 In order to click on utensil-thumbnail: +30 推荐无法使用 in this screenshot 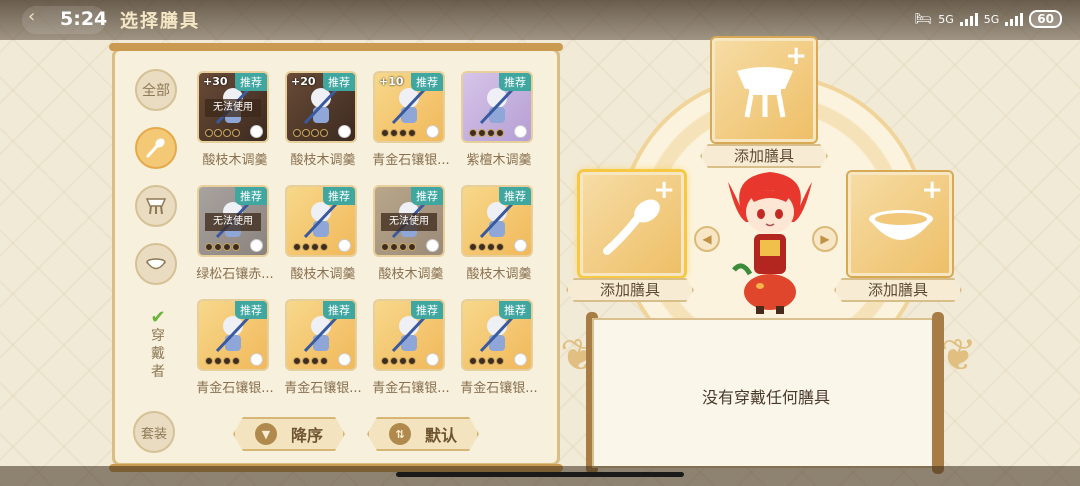, I will do `click(233, 107)`.